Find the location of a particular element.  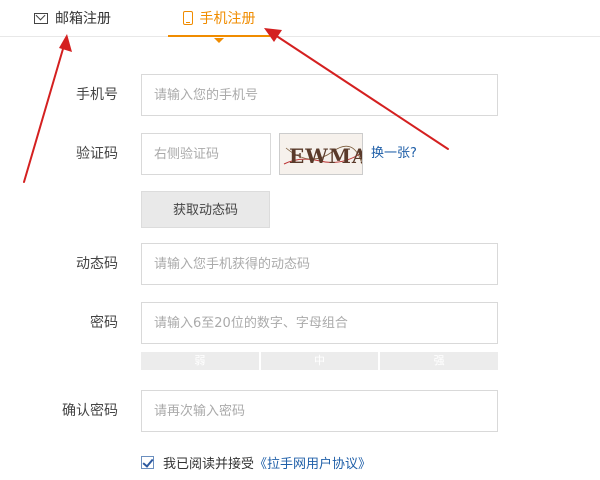

agreement-row: 我已阅读并接受 《拉手网用户协议》 is located at coordinates (256, 462).